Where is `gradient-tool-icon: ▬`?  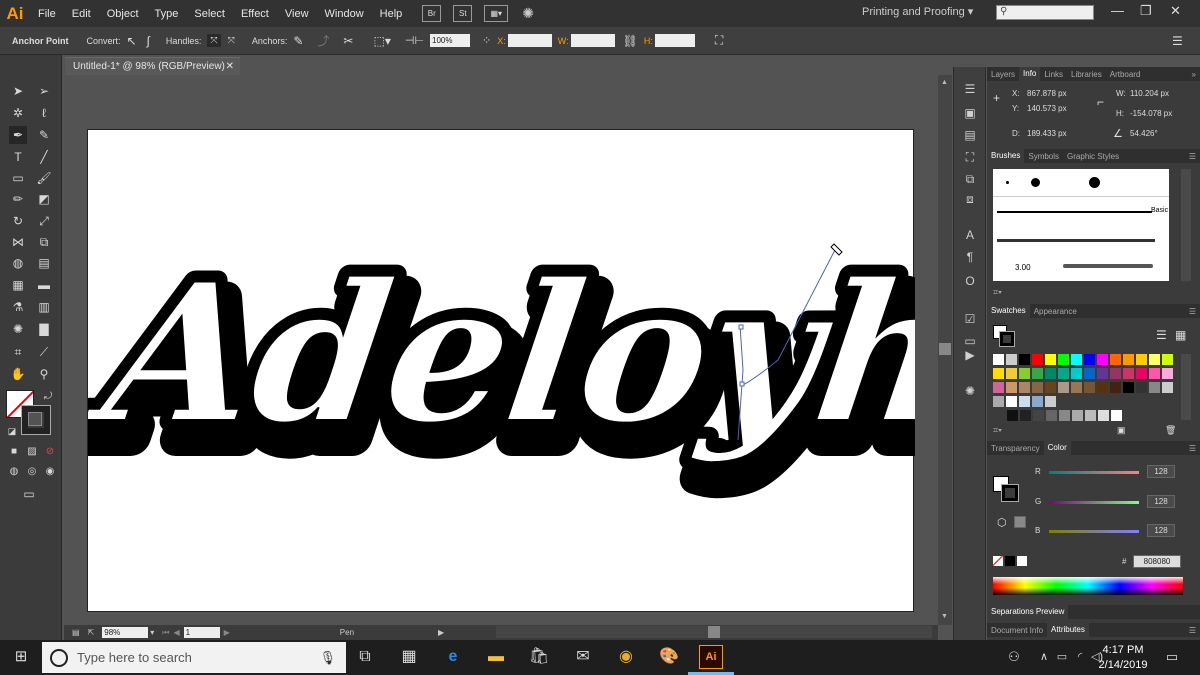
gradient-tool-icon: ▬ is located at coordinates (44, 285).